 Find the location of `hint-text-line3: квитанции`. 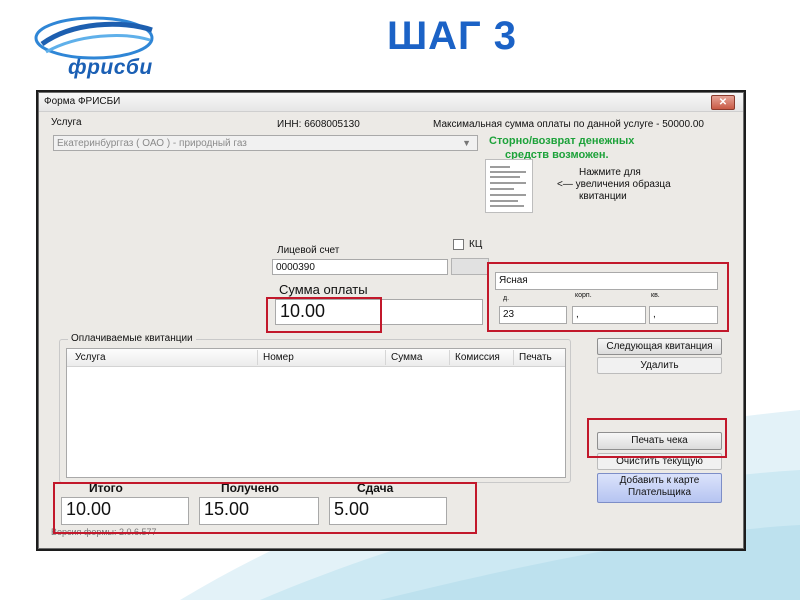

hint-text-line3: квитанции is located at coordinates (603, 196).